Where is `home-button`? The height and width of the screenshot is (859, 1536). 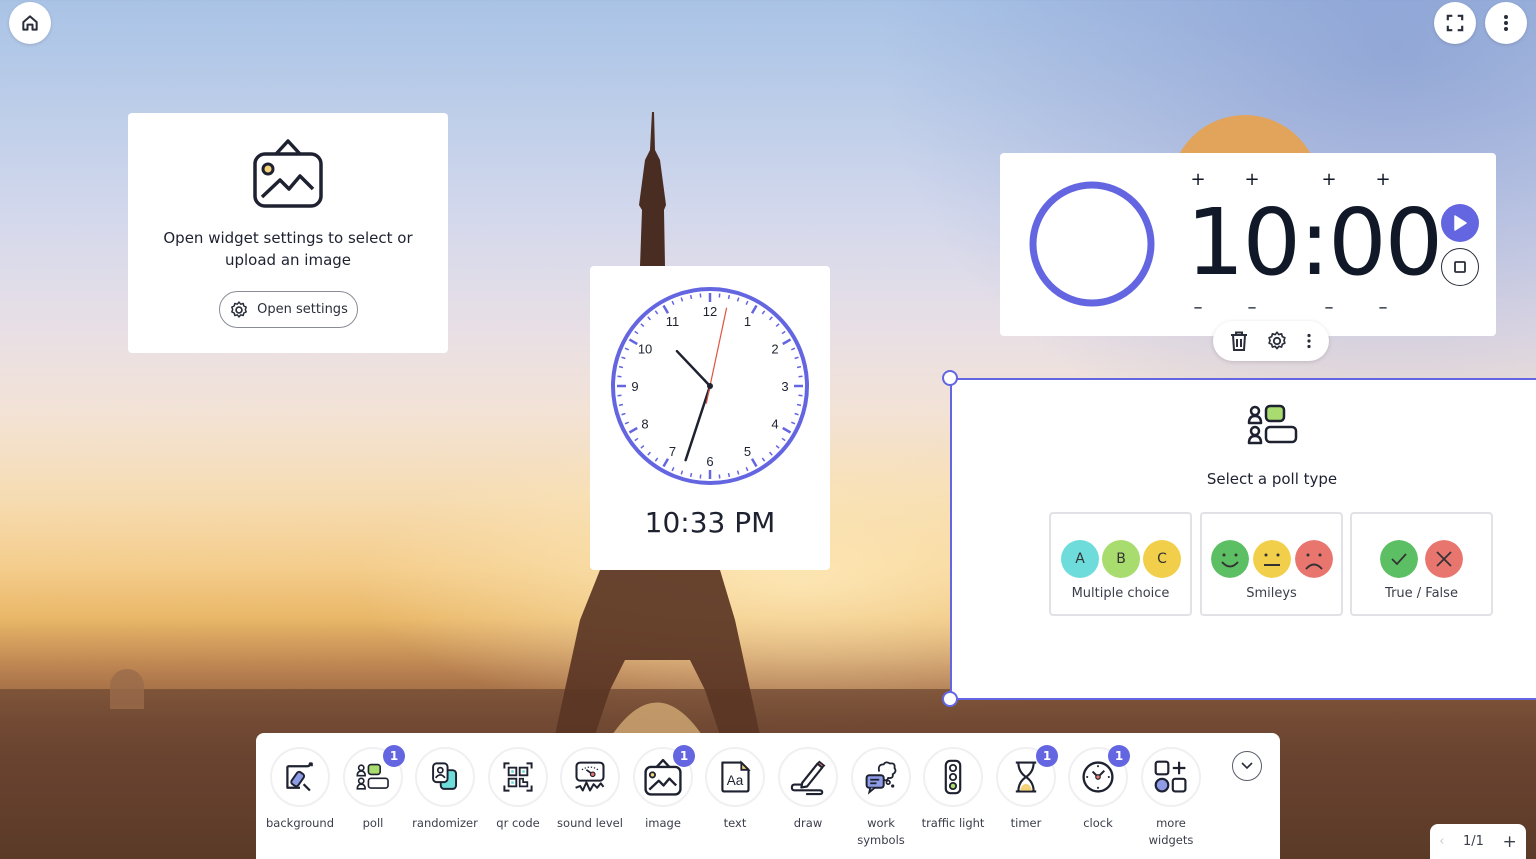
home-button is located at coordinates (30, 23).